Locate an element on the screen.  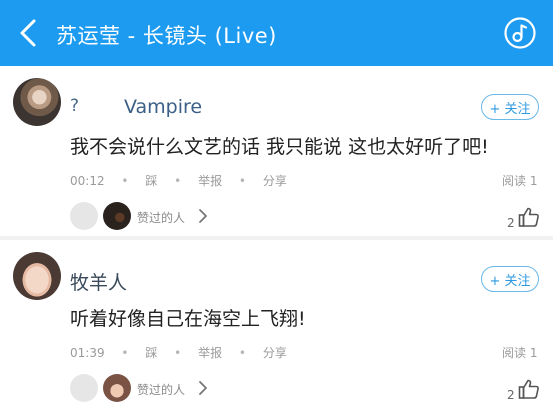
username: Vampire is located at coordinates (163, 107).